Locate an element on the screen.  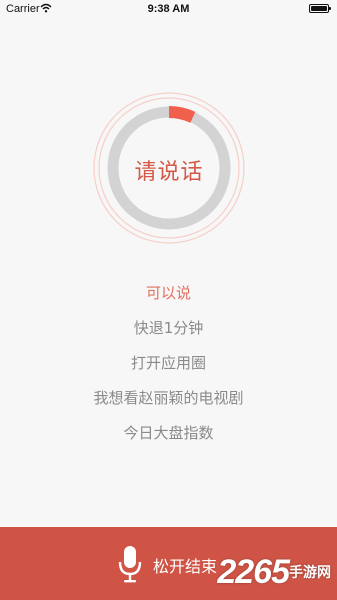
speak-prompt: 请说话 is located at coordinates (169, 172).